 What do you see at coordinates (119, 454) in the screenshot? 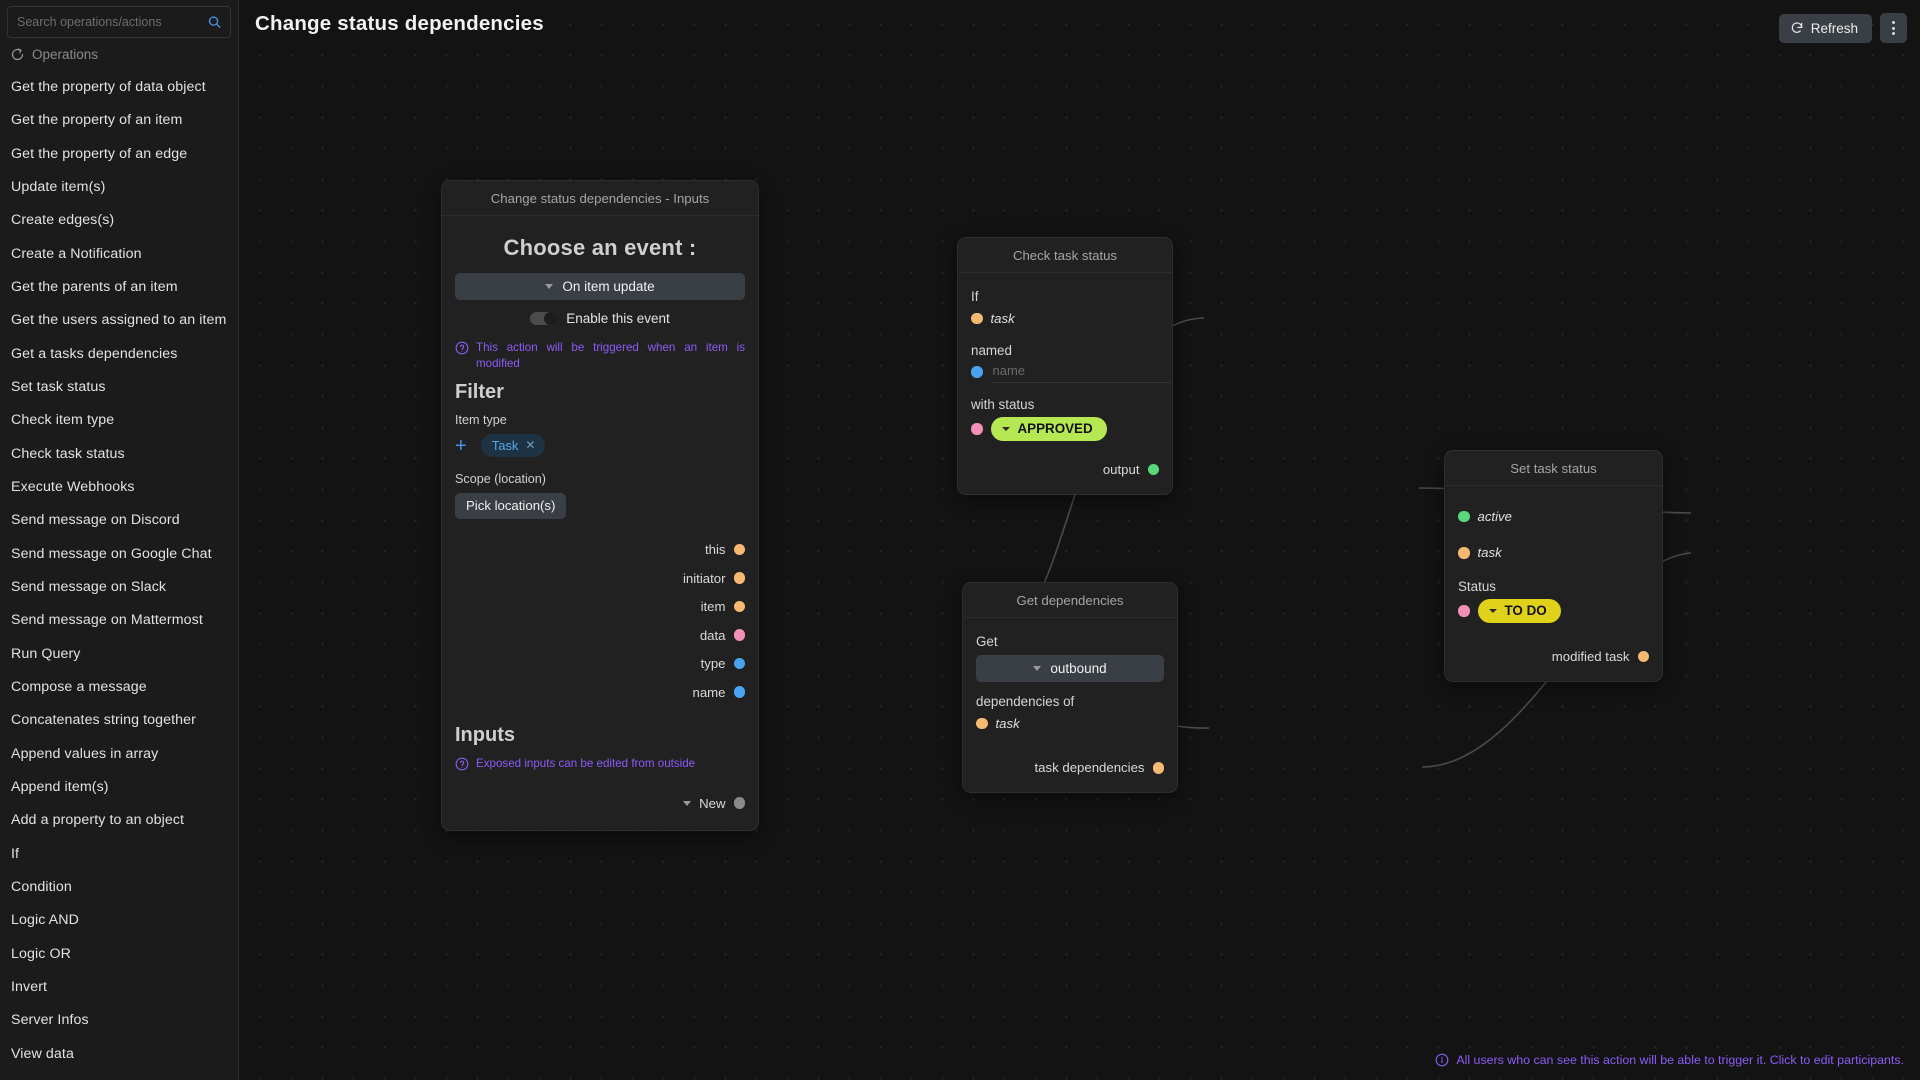
I see `sidebar-item-check-task-status: Check task status` at bounding box center [119, 454].